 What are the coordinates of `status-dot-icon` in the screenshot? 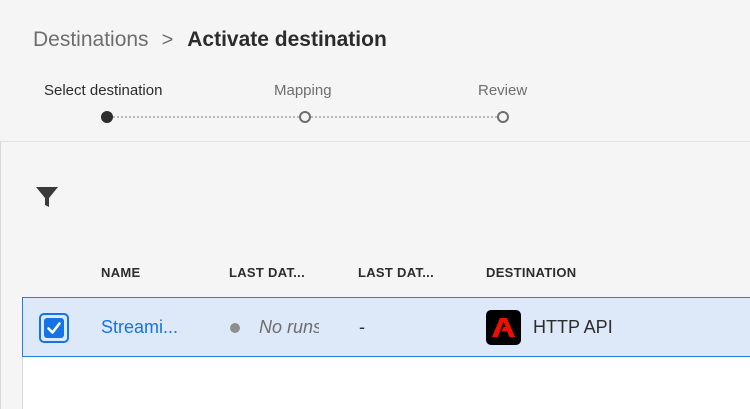 It's located at (235, 328).